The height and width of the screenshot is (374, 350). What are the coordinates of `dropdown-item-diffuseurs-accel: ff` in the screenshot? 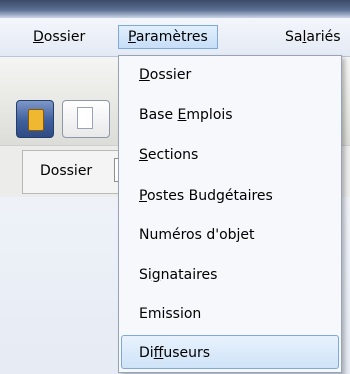 It's located at (158, 353).